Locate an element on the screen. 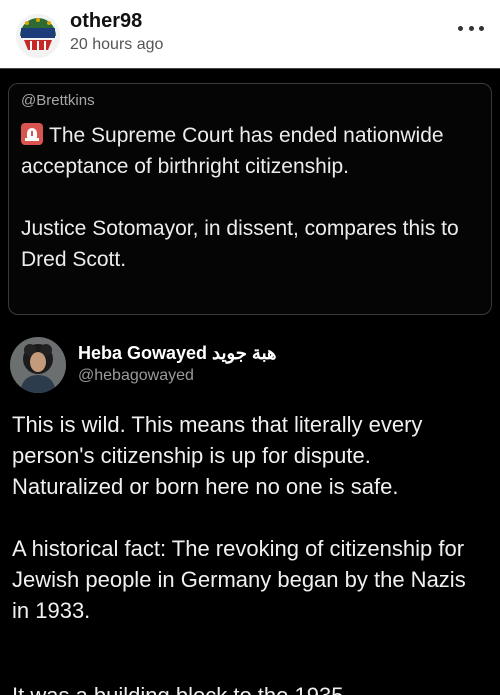 This screenshot has height=695, width=500. more-options-button is located at coordinates (471, 28).